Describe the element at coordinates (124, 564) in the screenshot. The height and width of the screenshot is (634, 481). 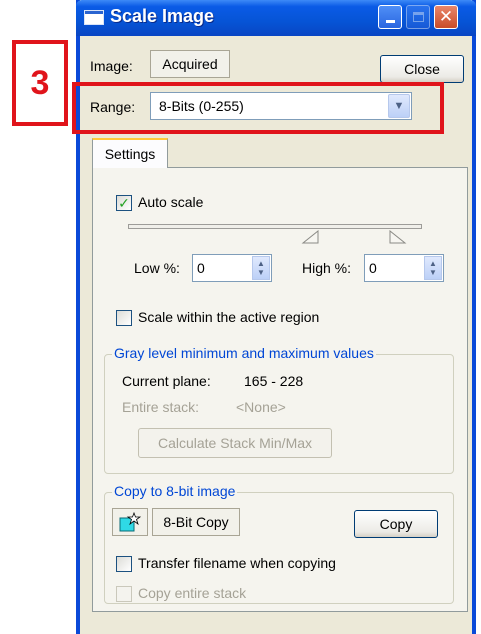
I see `transfer-filename-checkbox` at that location.